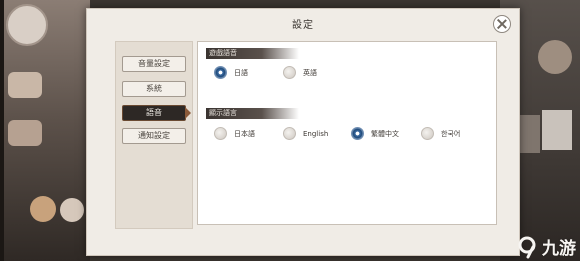  What do you see at coordinates (300, 72) in the screenshot?
I see `option-voice-english: 英語` at bounding box center [300, 72].